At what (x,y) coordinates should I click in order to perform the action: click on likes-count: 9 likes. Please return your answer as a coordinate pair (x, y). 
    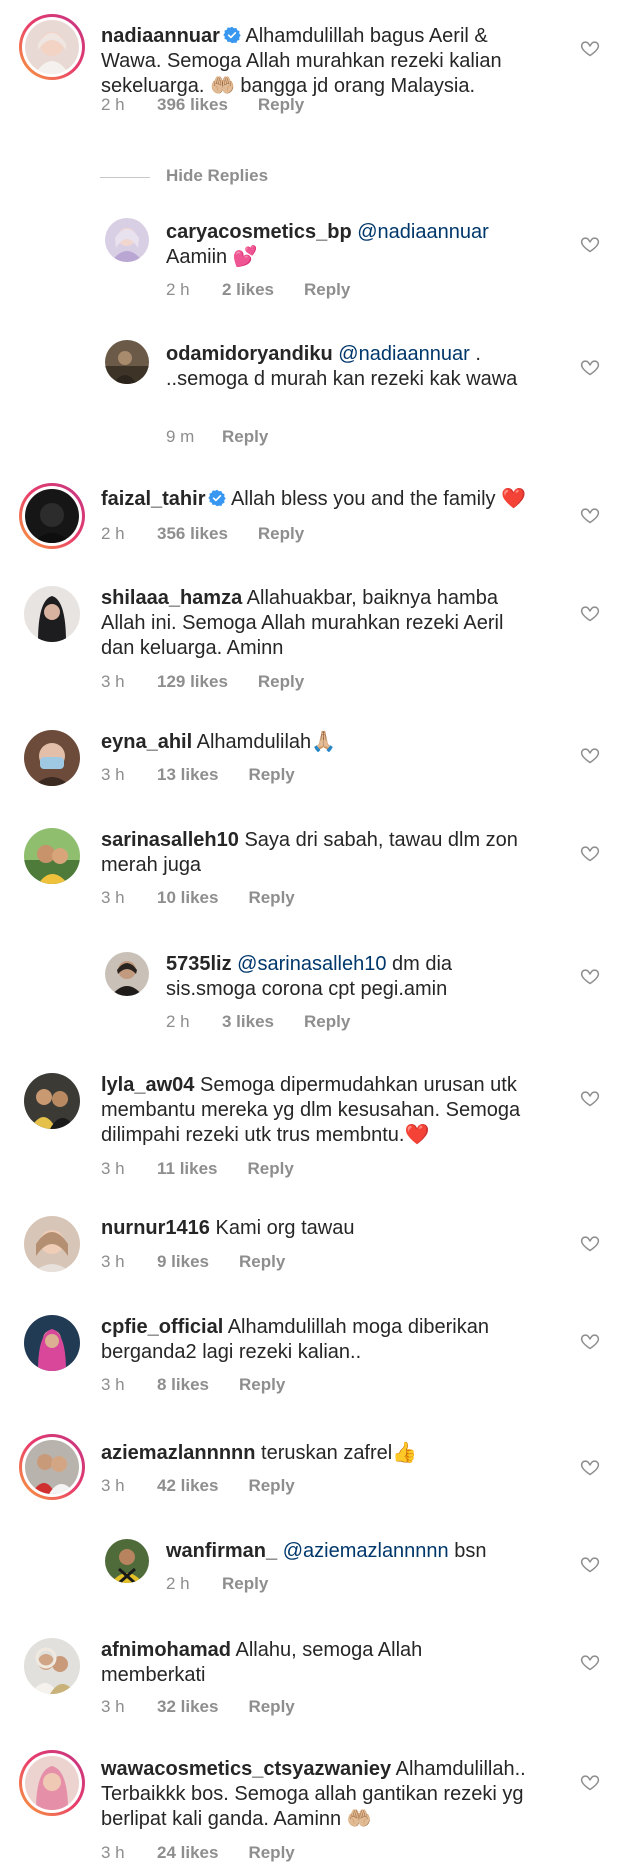
    Looking at the image, I should click on (183, 1262).